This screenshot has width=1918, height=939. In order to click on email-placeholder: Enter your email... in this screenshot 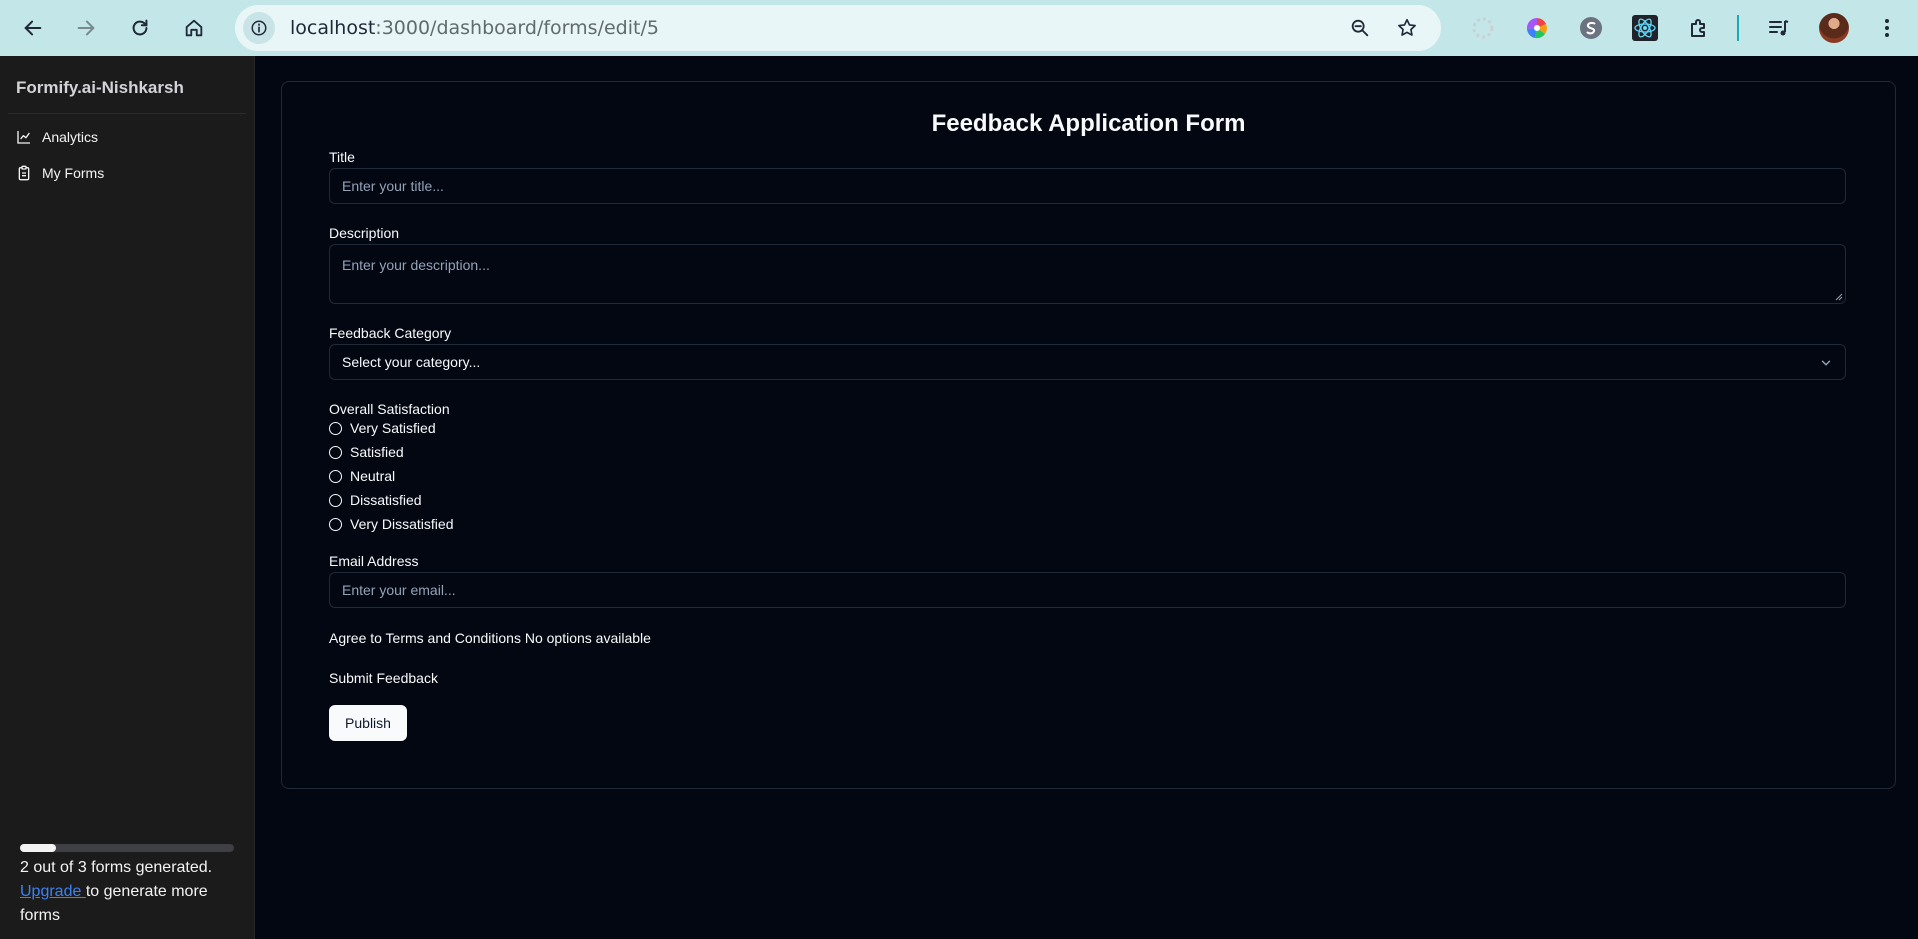, I will do `click(399, 590)`.